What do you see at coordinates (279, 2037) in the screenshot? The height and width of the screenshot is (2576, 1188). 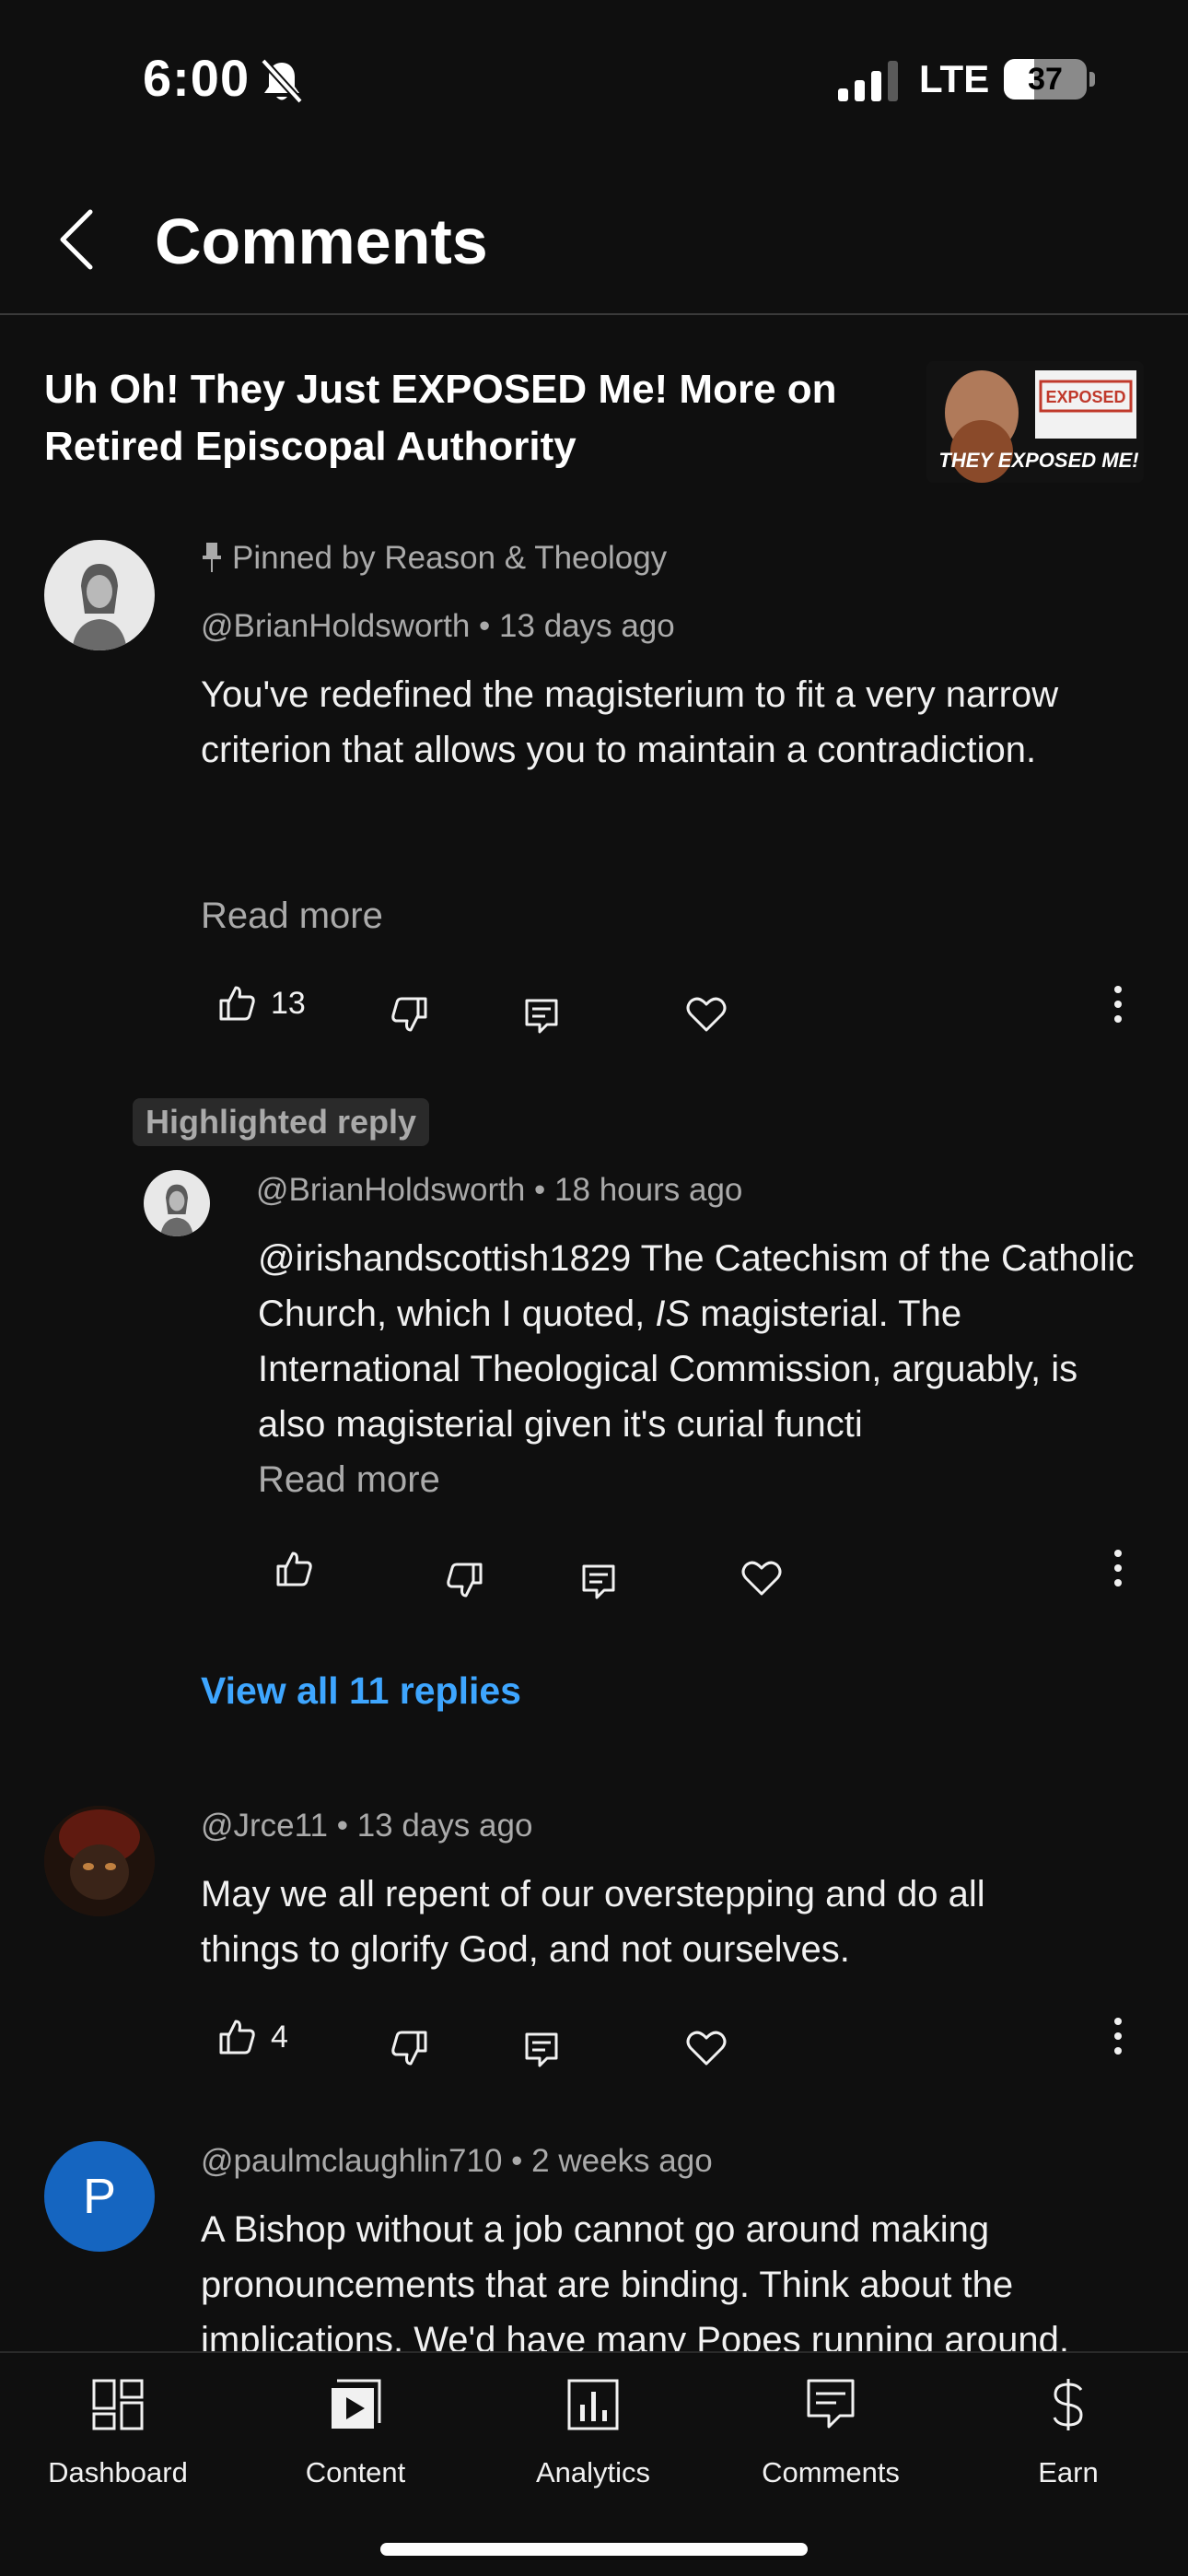 I see `like-count: 4` at bounding box center [279, 2037].